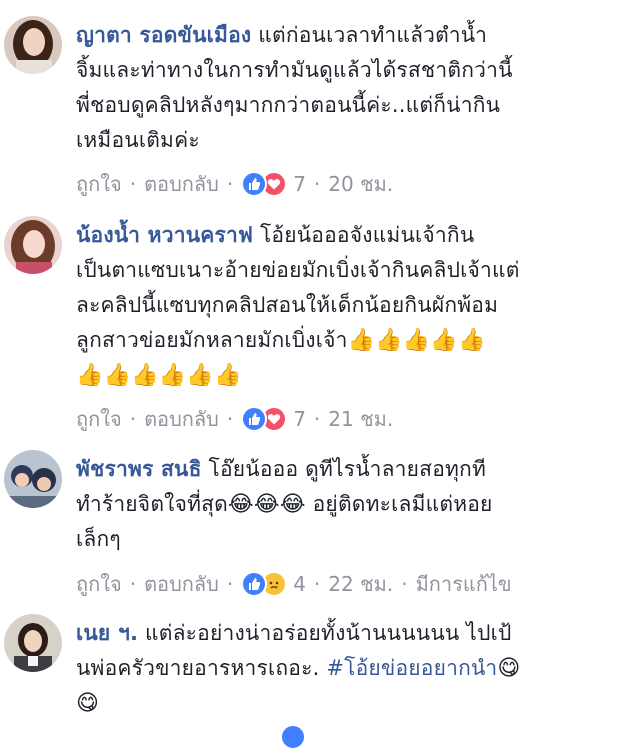 Image resolution: width=640 pixels, height=750 pixels. What do you see at coordinates (159, 375) in the screenshot?
I see `thumbs-up-emoji: 👍👍👍👍👍👍` at bounding box center [159, 375].